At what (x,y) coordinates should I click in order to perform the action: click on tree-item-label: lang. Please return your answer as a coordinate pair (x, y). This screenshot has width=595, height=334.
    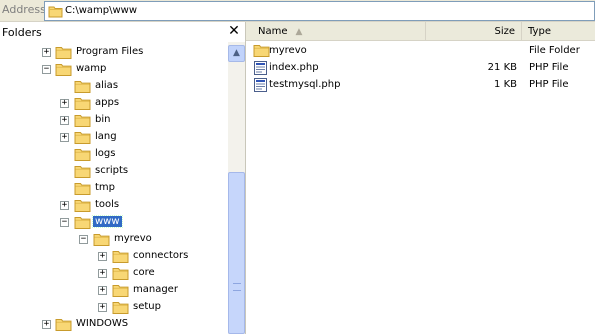
    Looking at the image, I should click on (106, 136).